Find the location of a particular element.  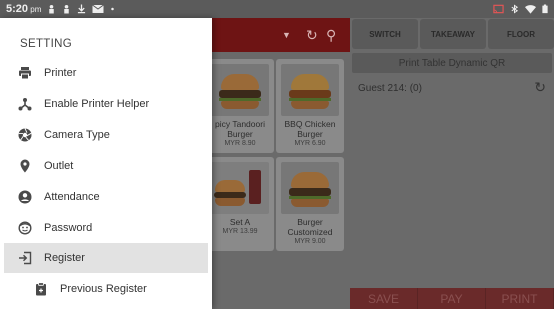

menu-item-card: BBQ Chicken Burger MYR 6.90 is located at coordinates (310, 106).